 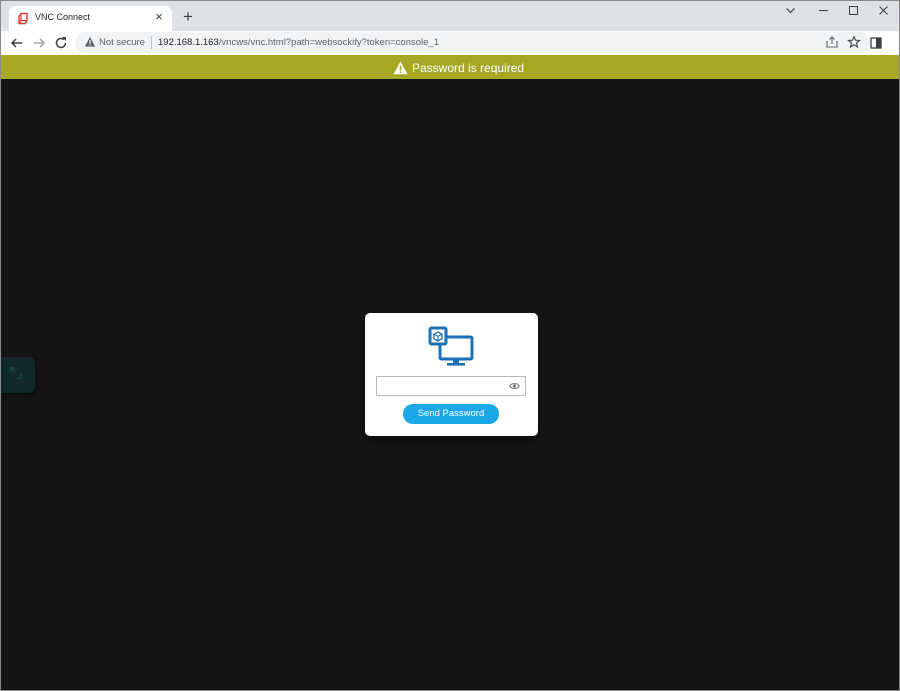 I want to click on not-secure-warning-icon, so click(x=90, y=42).